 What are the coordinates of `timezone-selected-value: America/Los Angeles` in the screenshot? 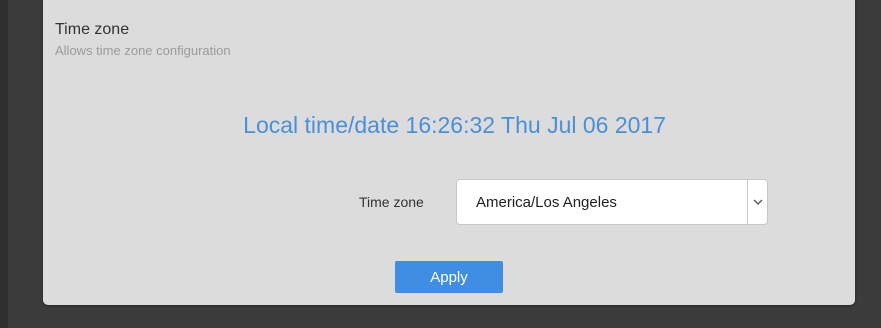 It's located at (546, 202).